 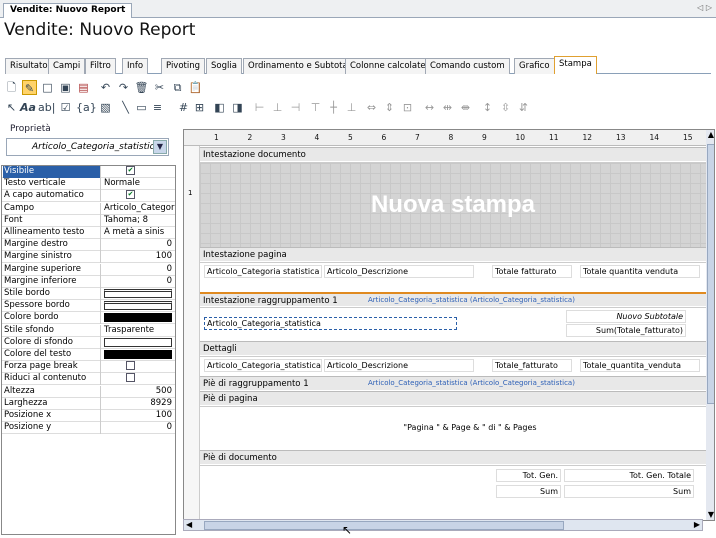 I want to click on property-row: Campo Articolo_Categori, so click(x=88, y=208).